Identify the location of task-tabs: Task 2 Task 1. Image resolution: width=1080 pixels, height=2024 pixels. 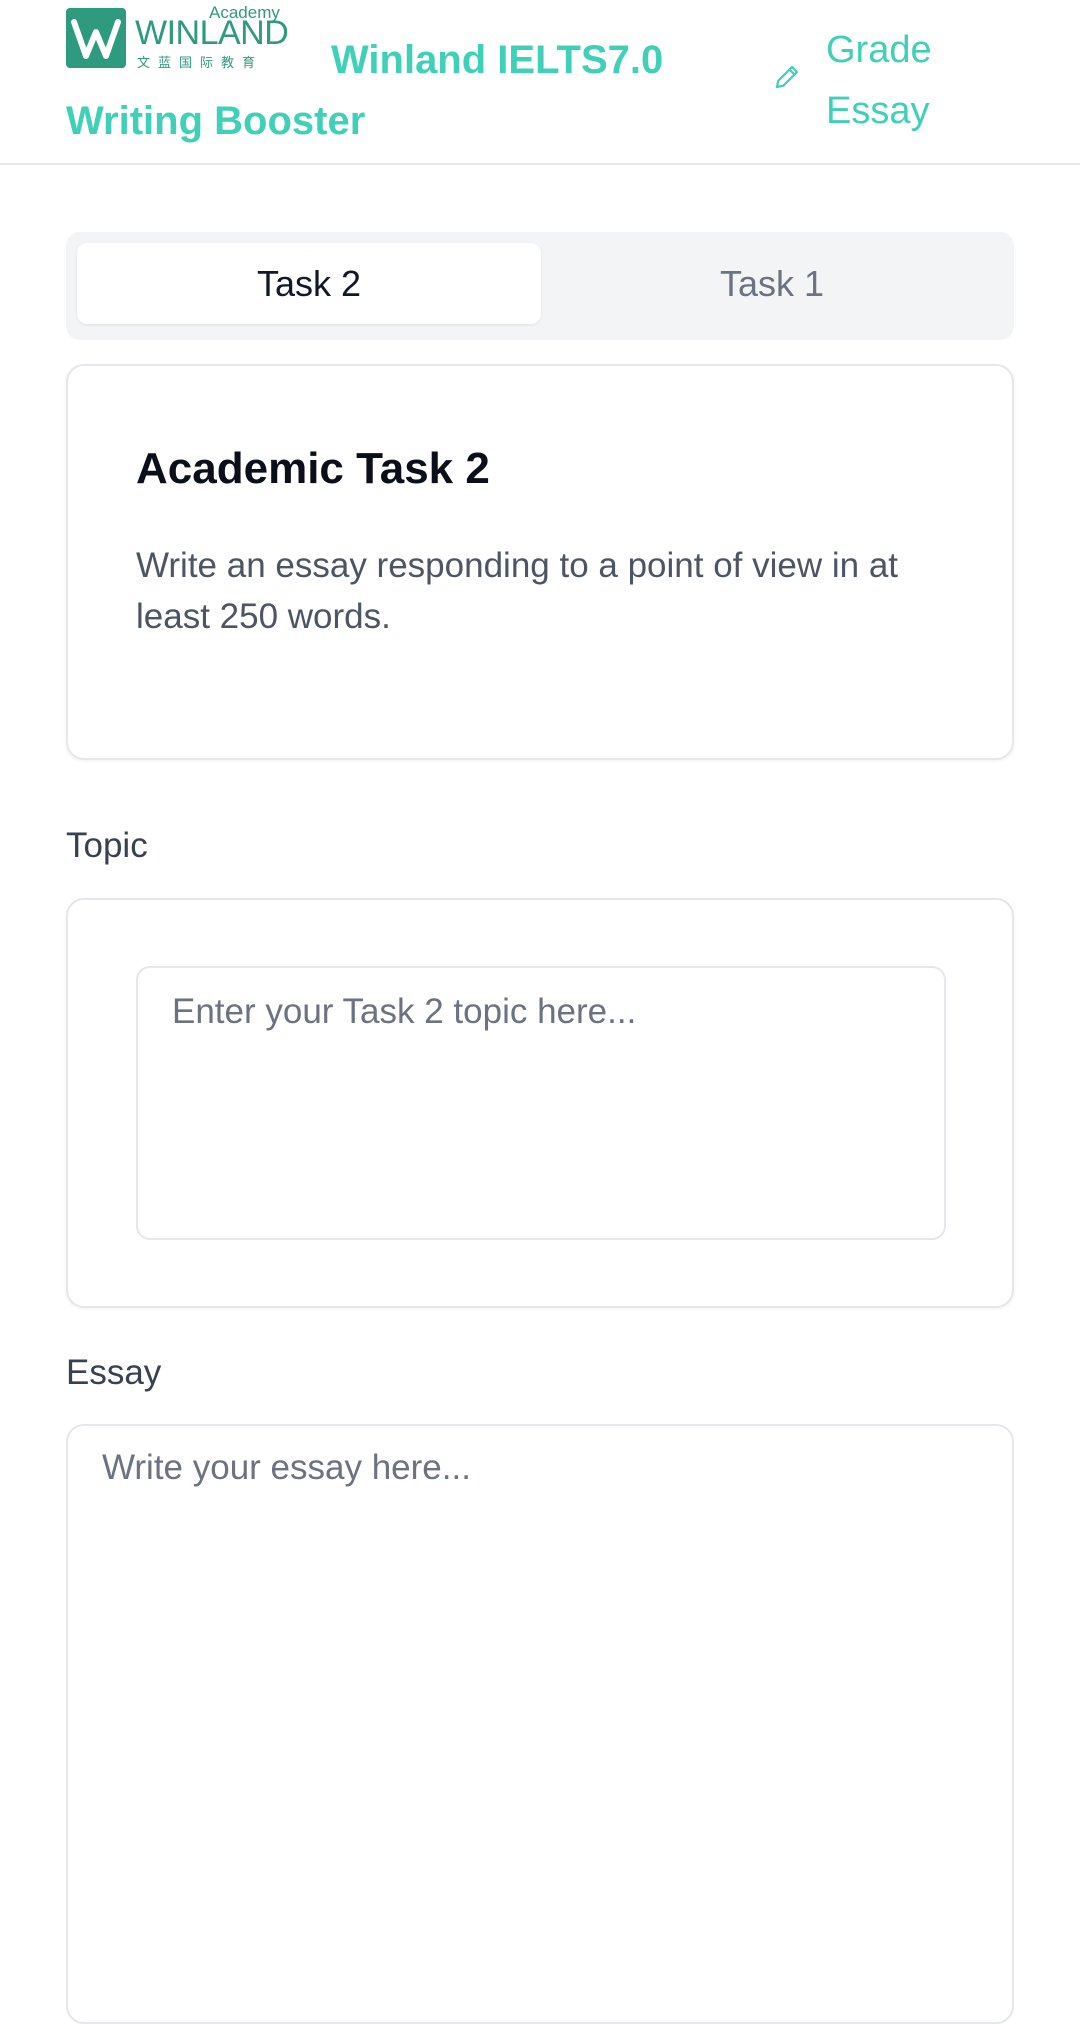
(540, 286).